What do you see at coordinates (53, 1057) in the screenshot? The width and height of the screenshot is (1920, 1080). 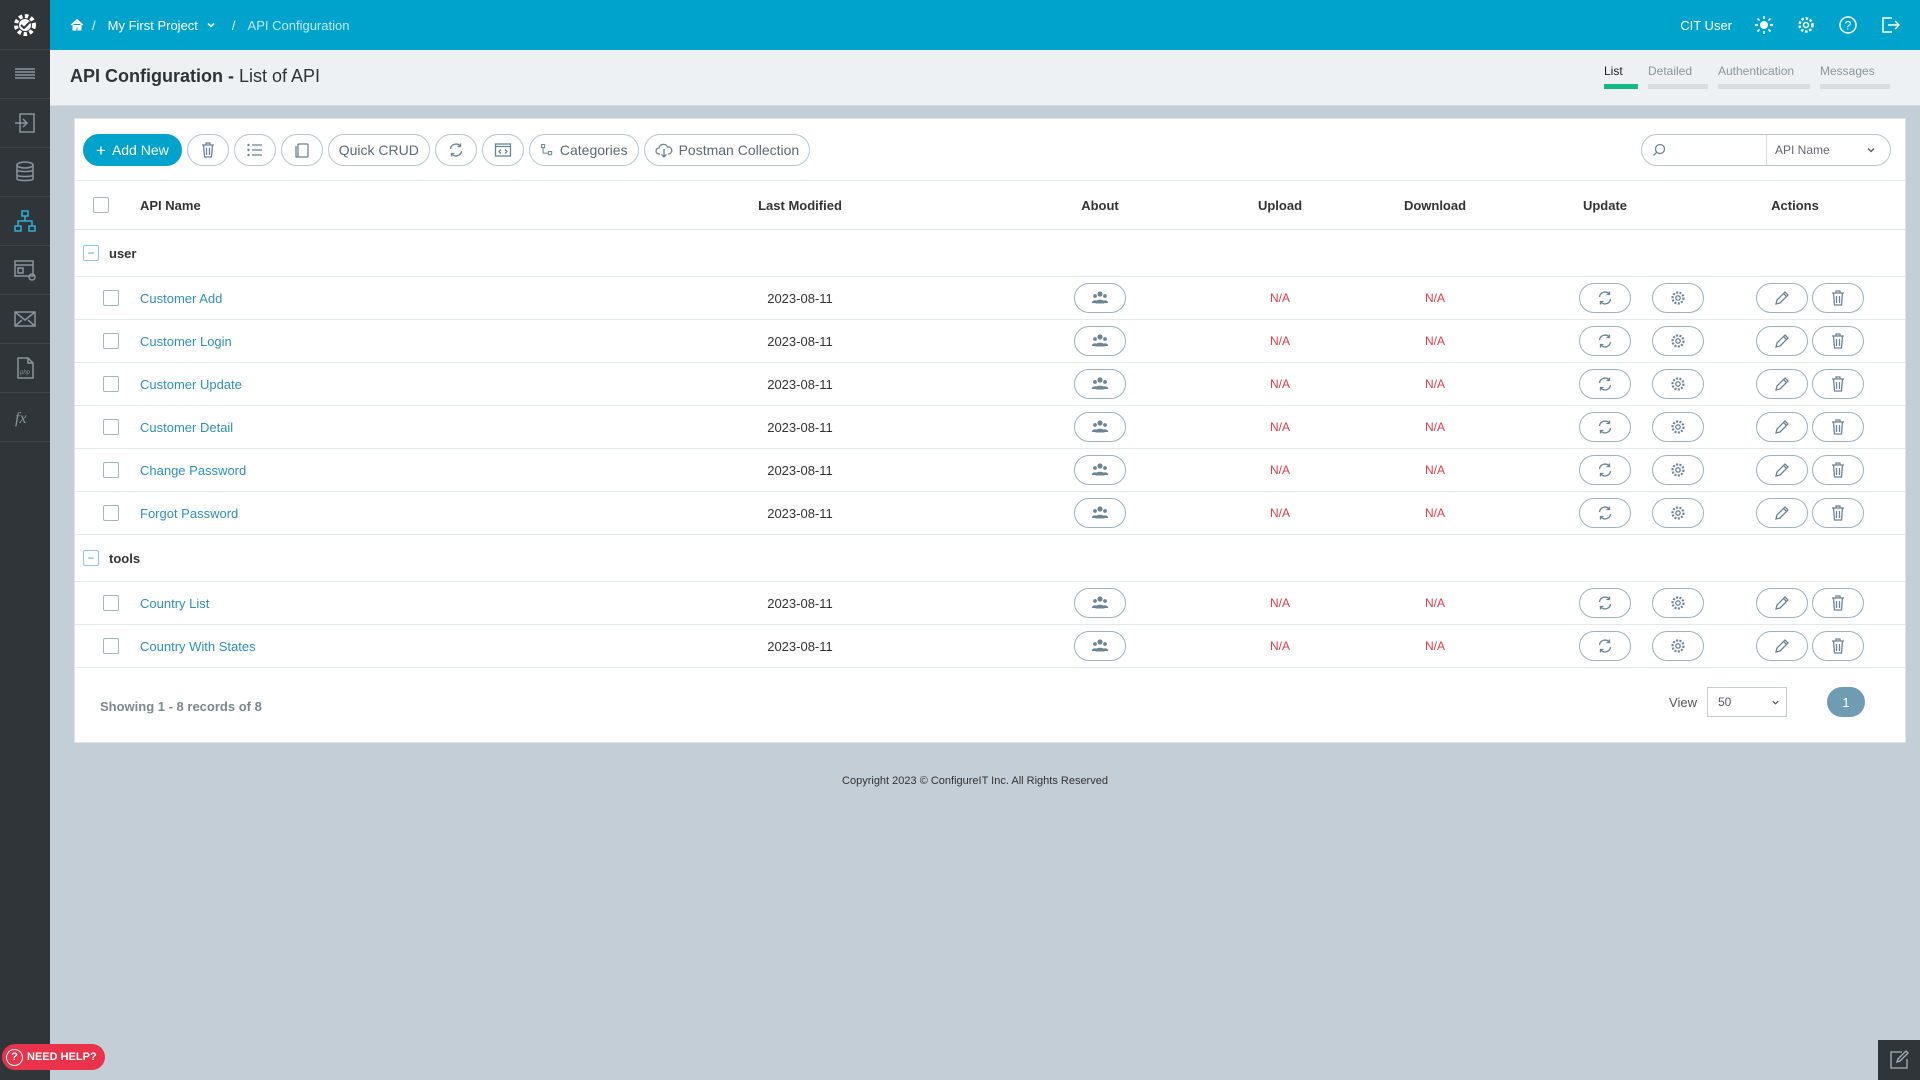 I see `need-help-button: ? NEED HELP?` at bounding box center [53, 1057].